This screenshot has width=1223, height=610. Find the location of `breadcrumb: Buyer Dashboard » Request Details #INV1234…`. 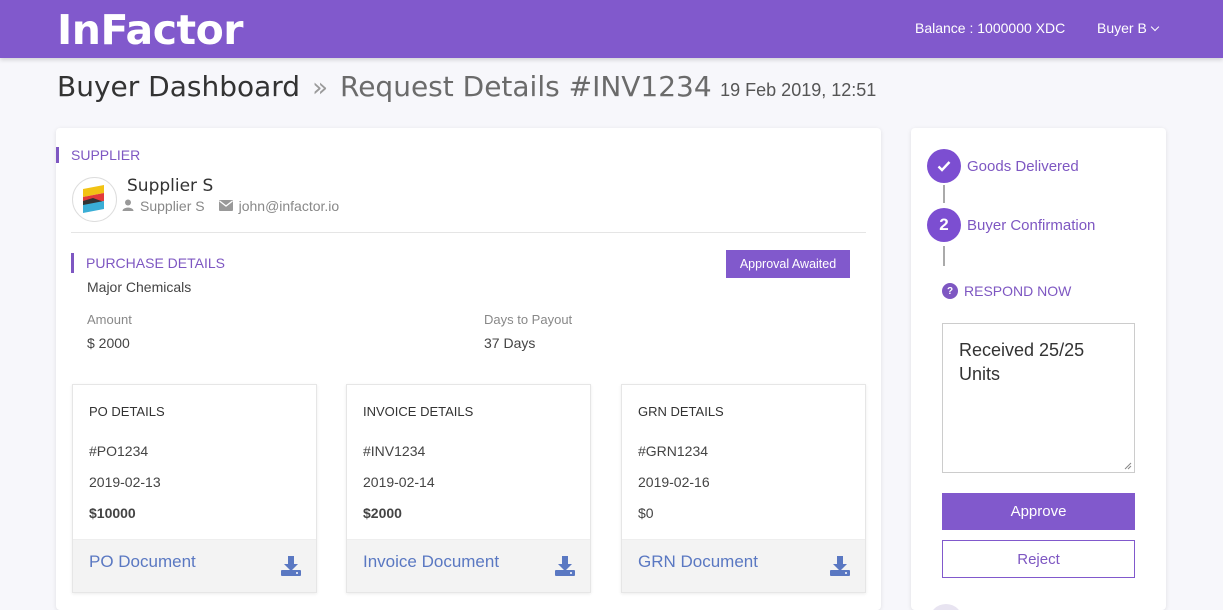

breadcrumb: Buyer Dashboard » Request Details #INV1234… is located at coordinates (466, 86).